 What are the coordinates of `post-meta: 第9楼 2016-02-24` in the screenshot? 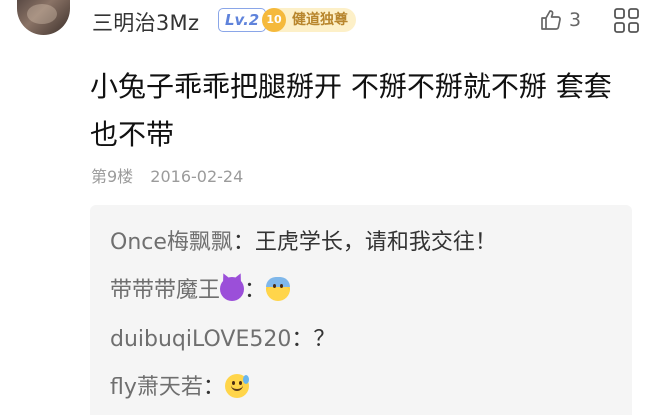 It's located at (173, 175).